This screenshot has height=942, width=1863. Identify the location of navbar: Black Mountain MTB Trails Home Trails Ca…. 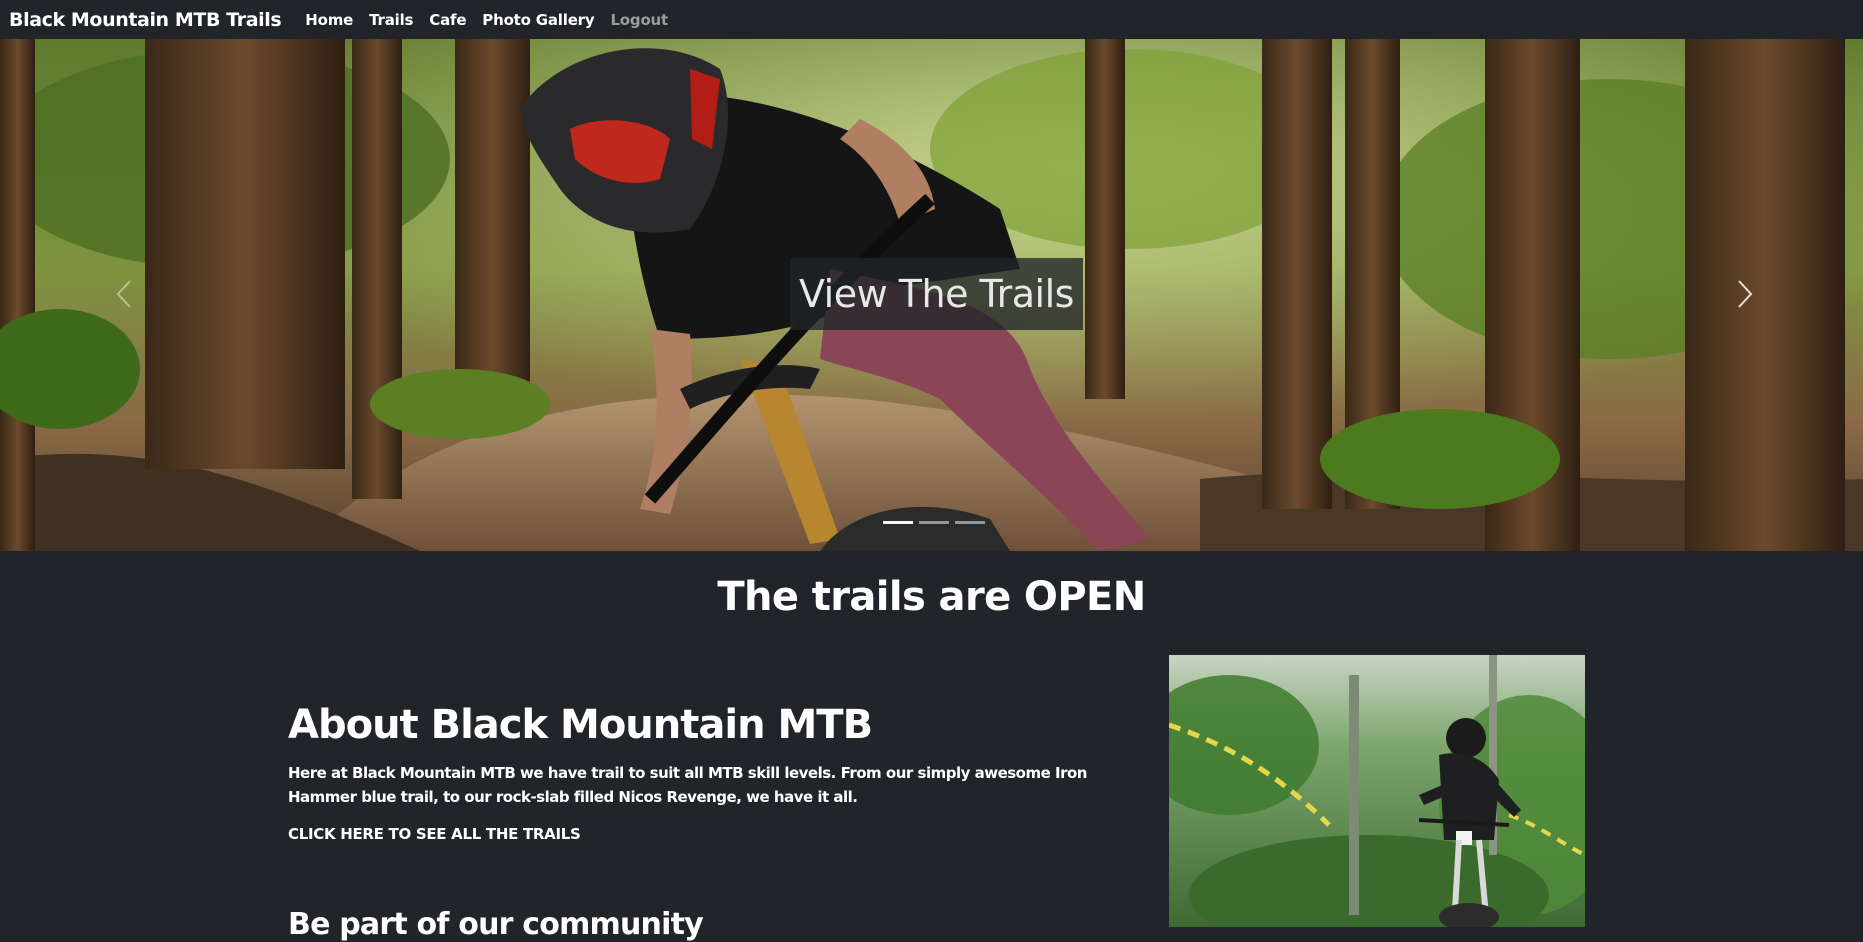
(931, 19).